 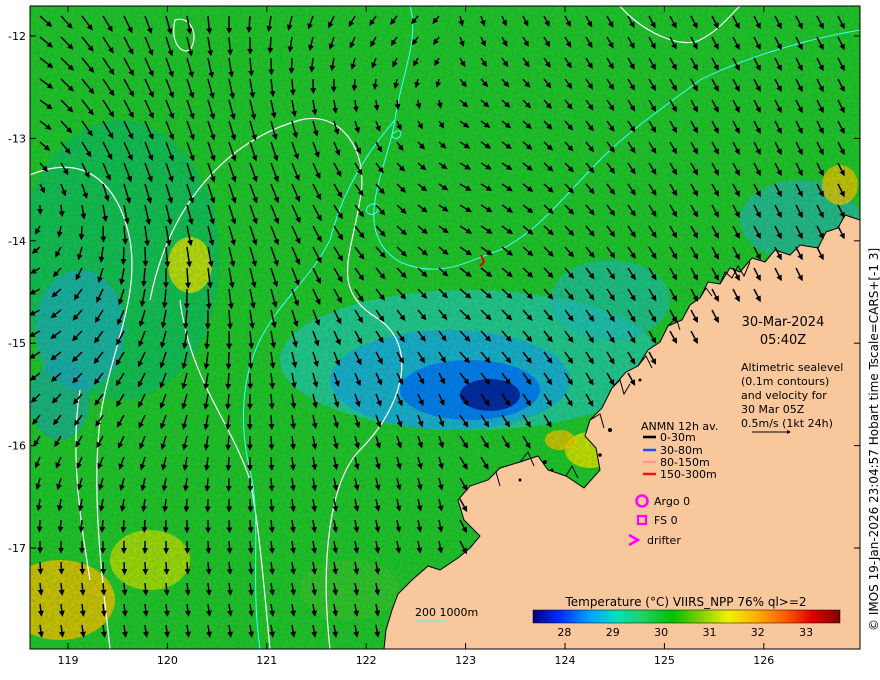 I want to click on colorbar-tick-label: 30, so click(x=661, y=632).